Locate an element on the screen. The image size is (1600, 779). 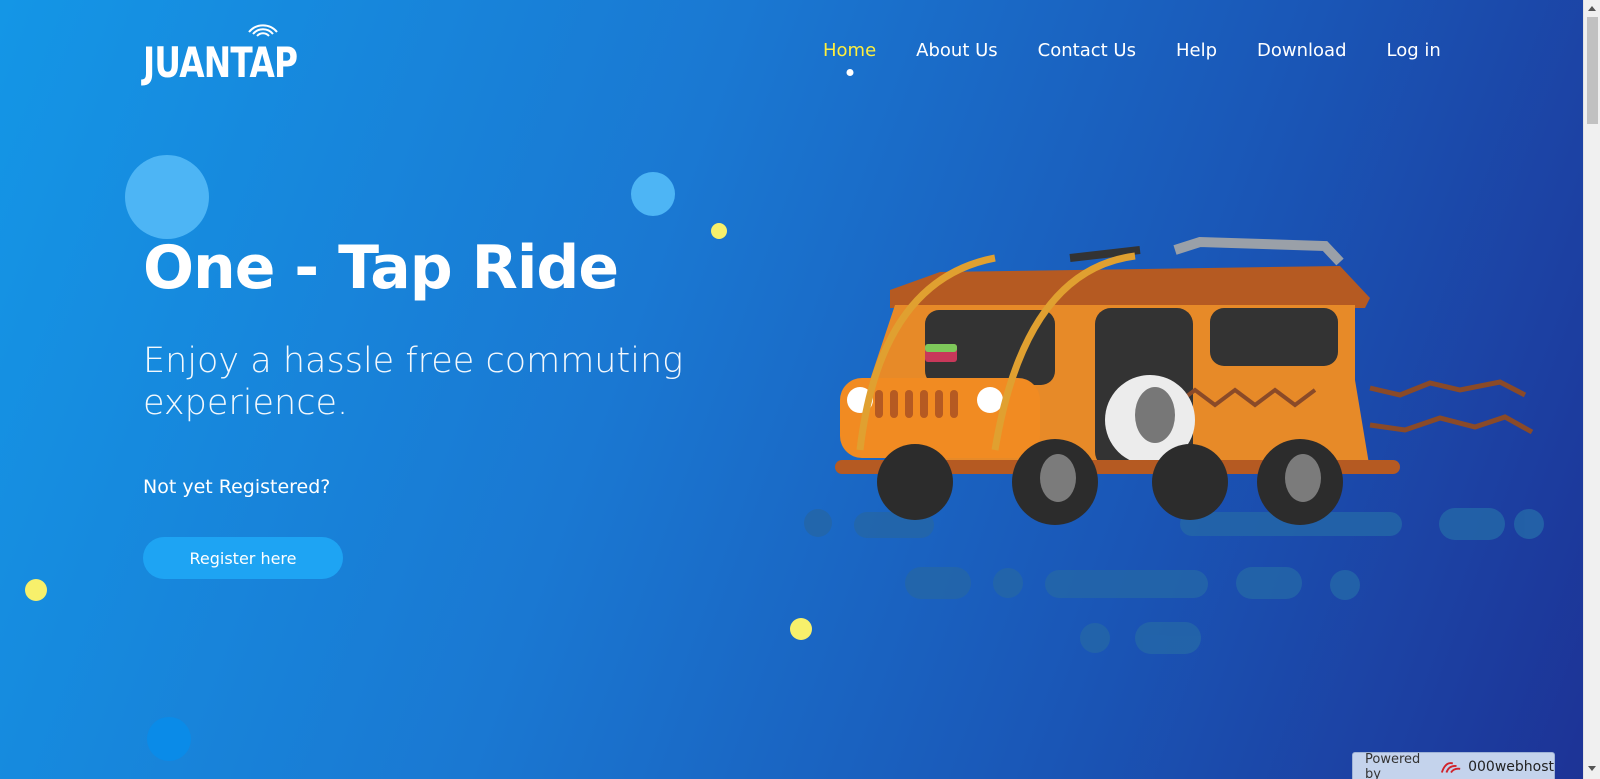
nav-item-help: Help is located at coordinates (1196, 50).